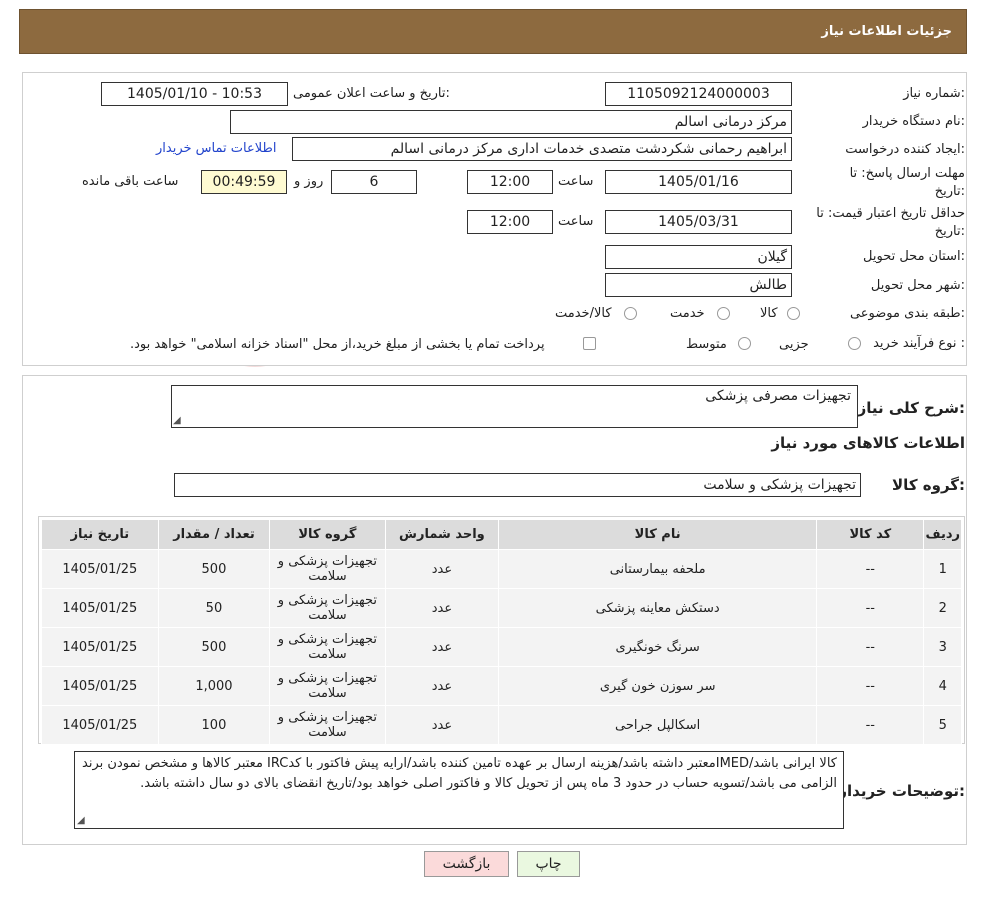 The width and height of the screenshot is (985, 898). What do you see at coordinates (890, 213) in the screenshot?
I see `price-validity-label: حداقل تاریخ اعتبار قیمت: تا` at bounding box center [890, 213].